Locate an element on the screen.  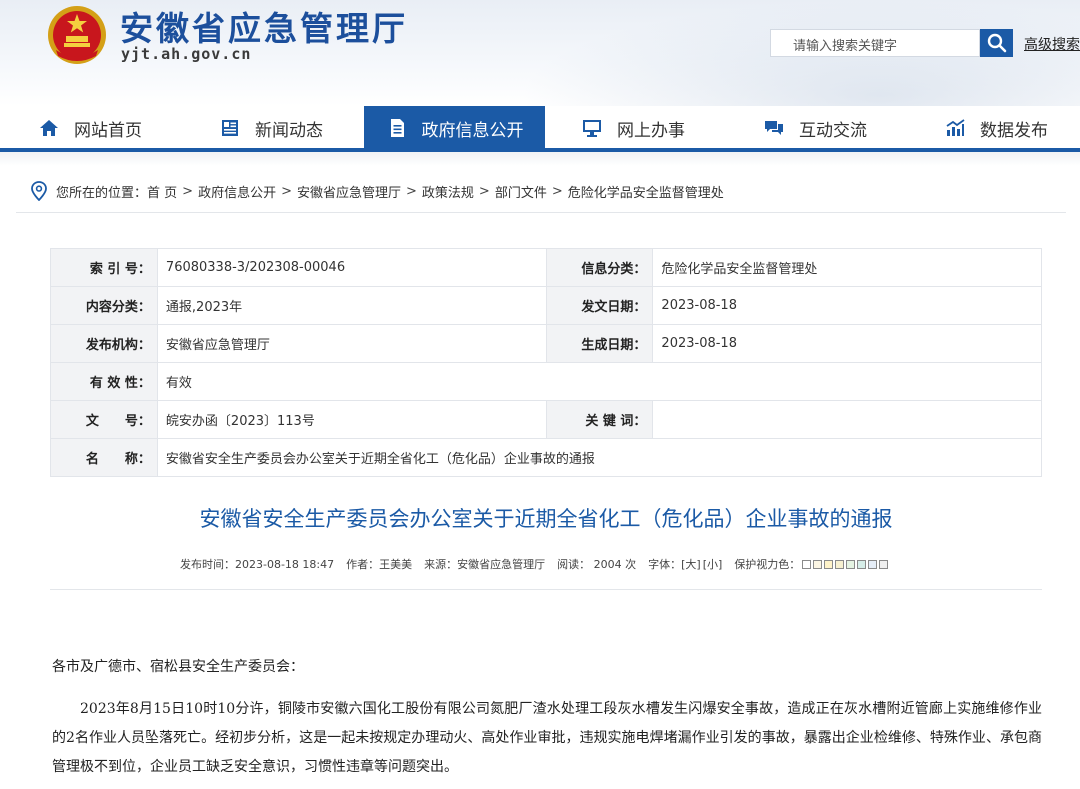
national-emblem-icon is located at coordinates (77, 35).